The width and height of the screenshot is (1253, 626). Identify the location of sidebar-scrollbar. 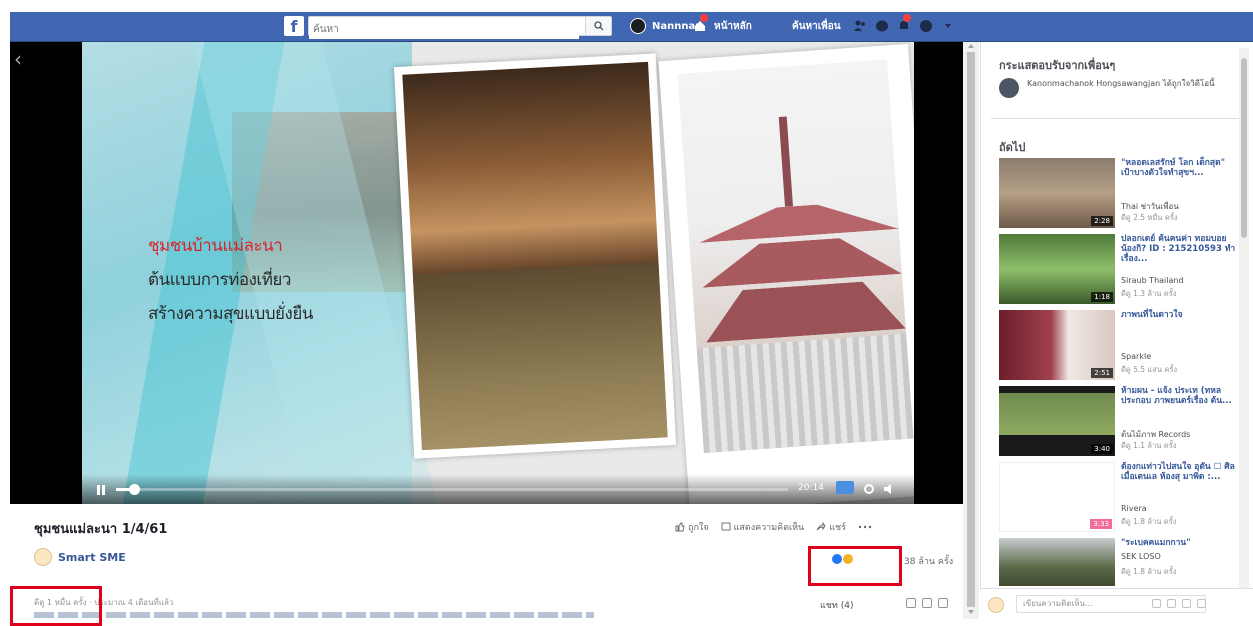
(1244, 318).